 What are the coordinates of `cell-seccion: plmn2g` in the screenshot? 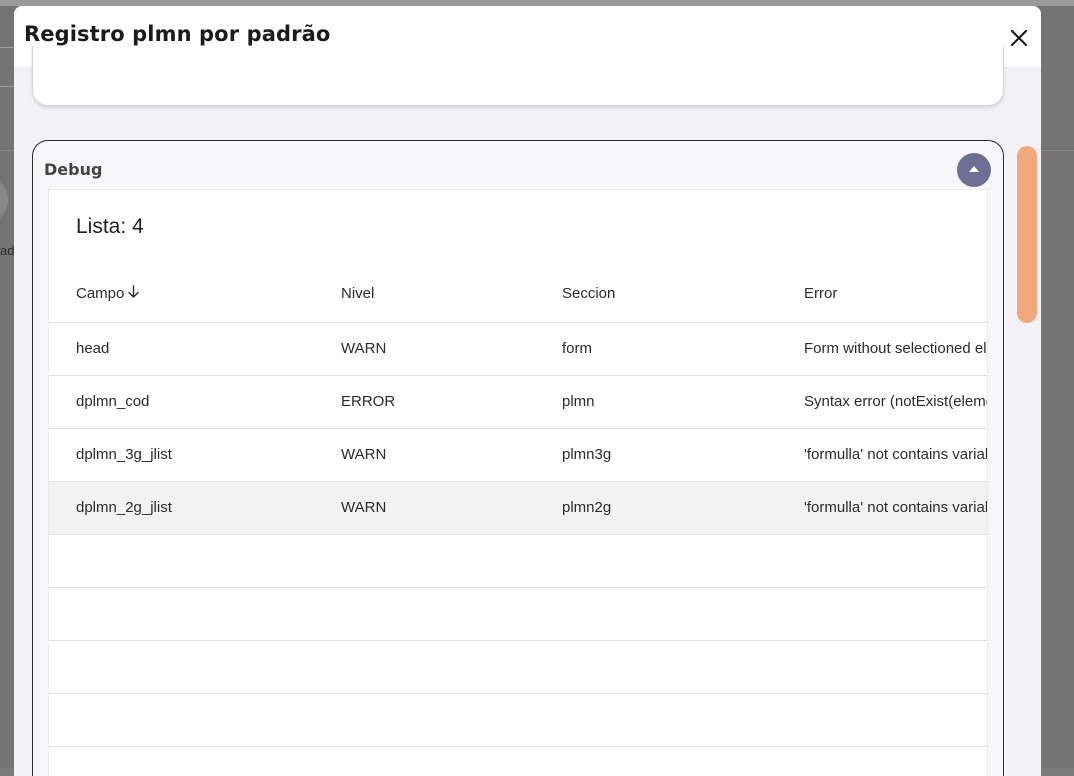 It's located at (587, 507).